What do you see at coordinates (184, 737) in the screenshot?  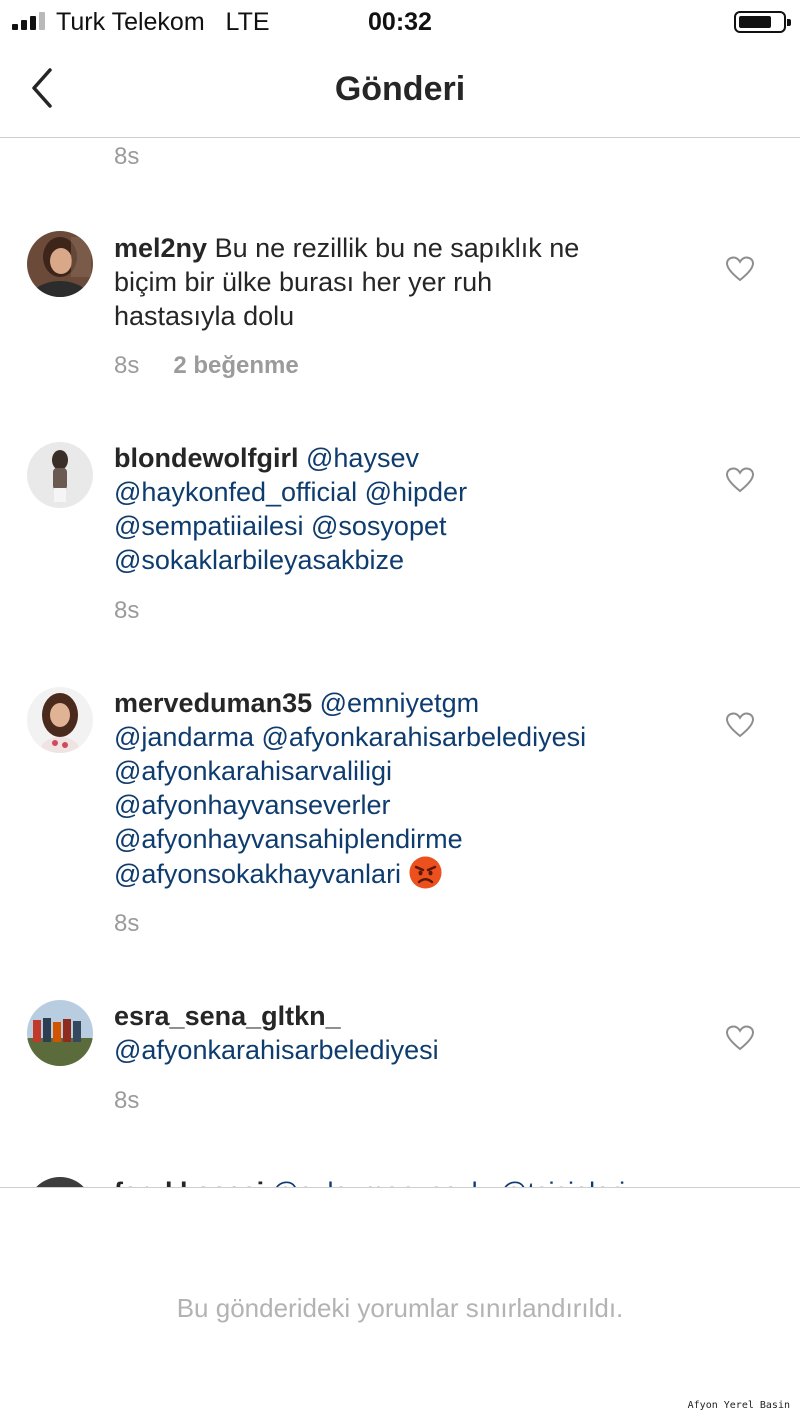 I see `mention-link: @jandarma` at bounding box center [184, 737].